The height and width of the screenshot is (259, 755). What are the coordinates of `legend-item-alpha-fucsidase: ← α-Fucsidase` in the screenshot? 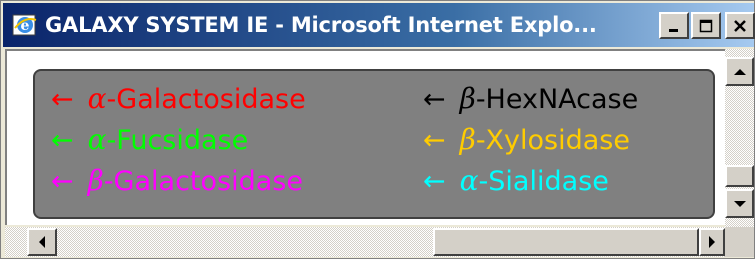 It's located at (150, 139).